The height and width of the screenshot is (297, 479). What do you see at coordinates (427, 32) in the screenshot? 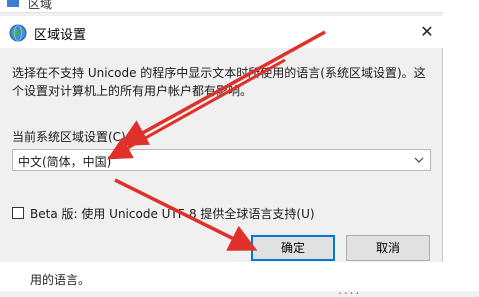
I see `close-icon: ✕` at bounding box center [427, 32].